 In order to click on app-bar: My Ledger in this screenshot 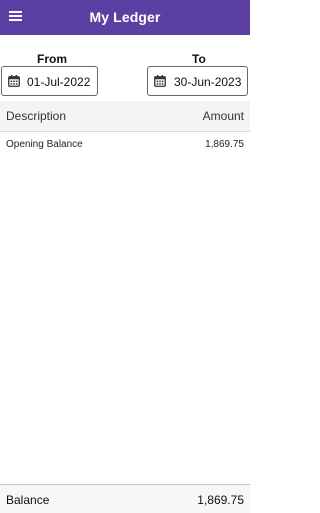, I will do `click(125, 17)`.